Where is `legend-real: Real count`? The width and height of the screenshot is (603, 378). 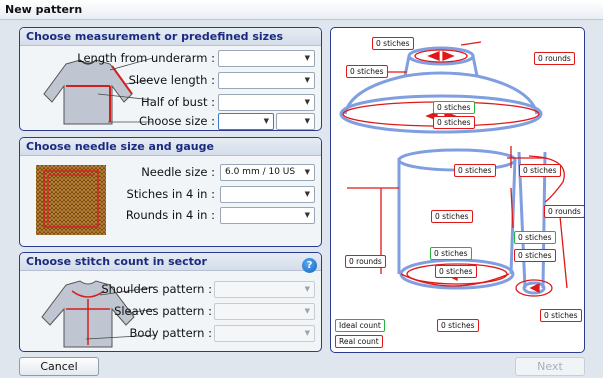 legend-real: Real count is located at coordinates (359, 341).